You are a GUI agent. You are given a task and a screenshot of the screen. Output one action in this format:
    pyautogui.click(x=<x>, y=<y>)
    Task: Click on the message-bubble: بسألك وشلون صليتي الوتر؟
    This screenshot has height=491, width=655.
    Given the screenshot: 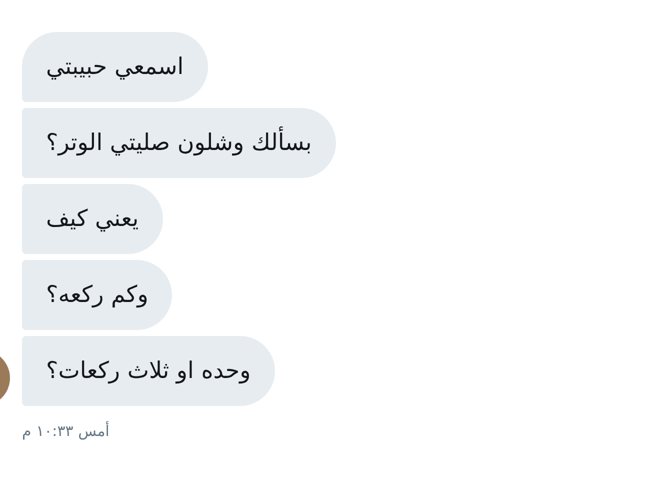 What is the action you would take?
    pyautogui.click(x=179, y=143)
    